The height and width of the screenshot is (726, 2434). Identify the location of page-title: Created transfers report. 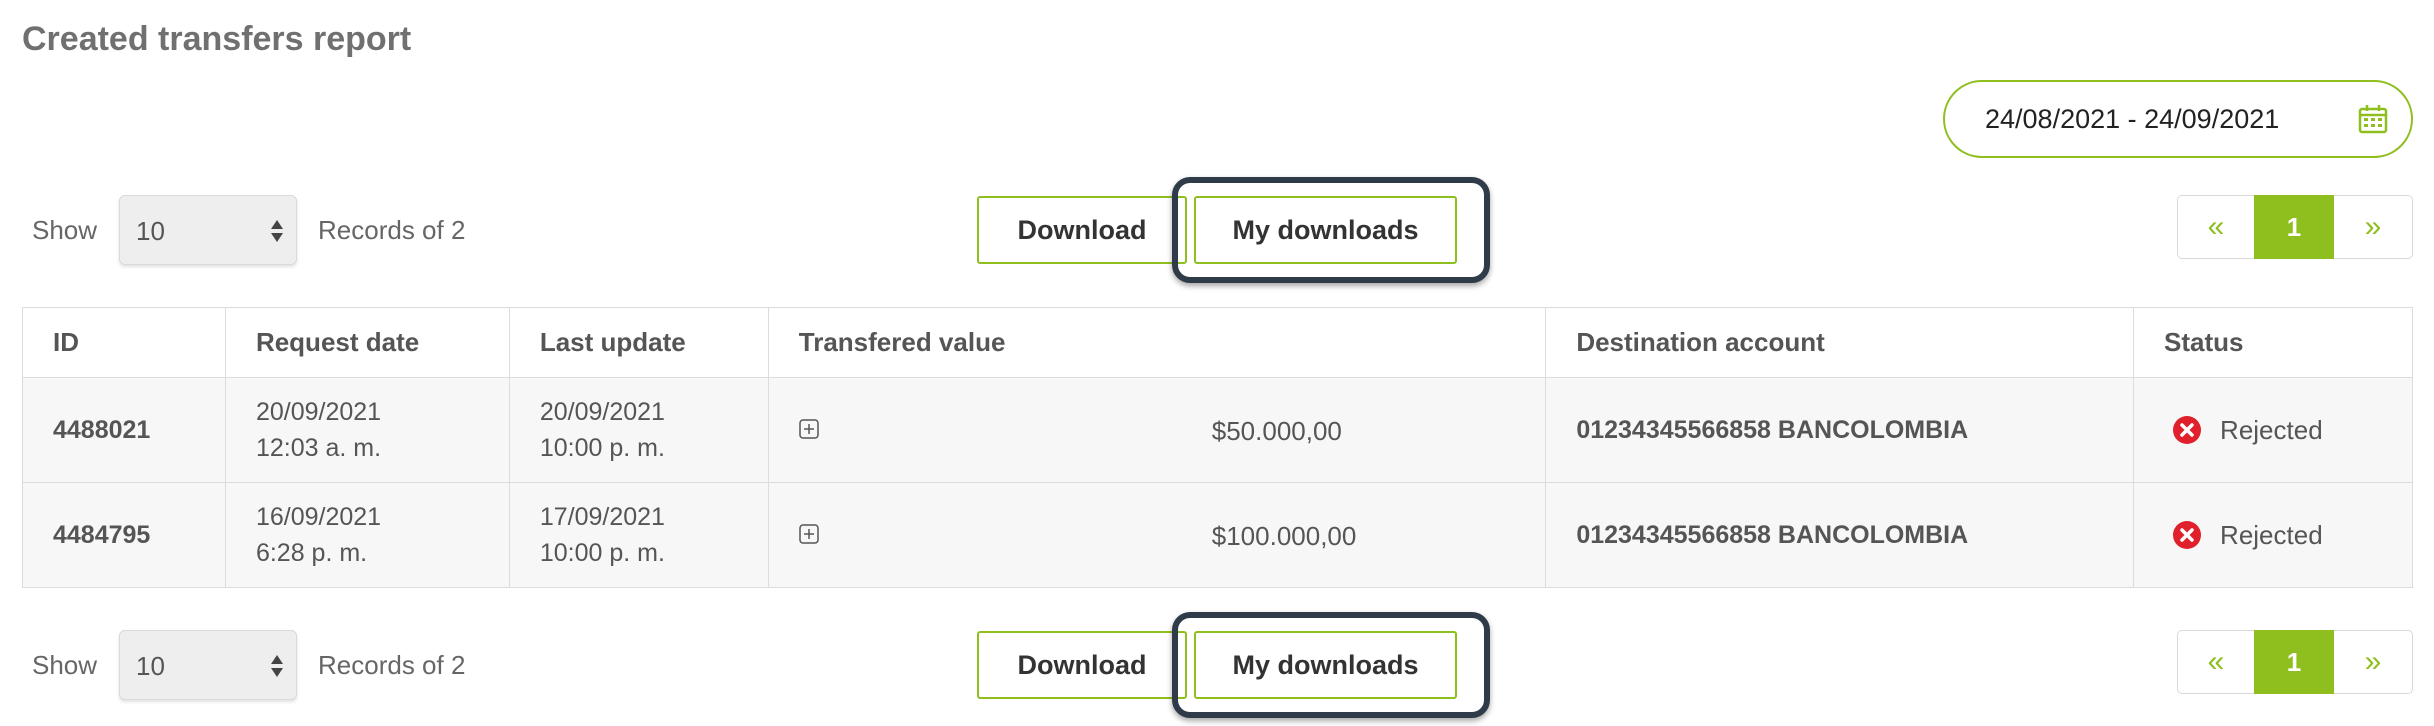
(217, 39).